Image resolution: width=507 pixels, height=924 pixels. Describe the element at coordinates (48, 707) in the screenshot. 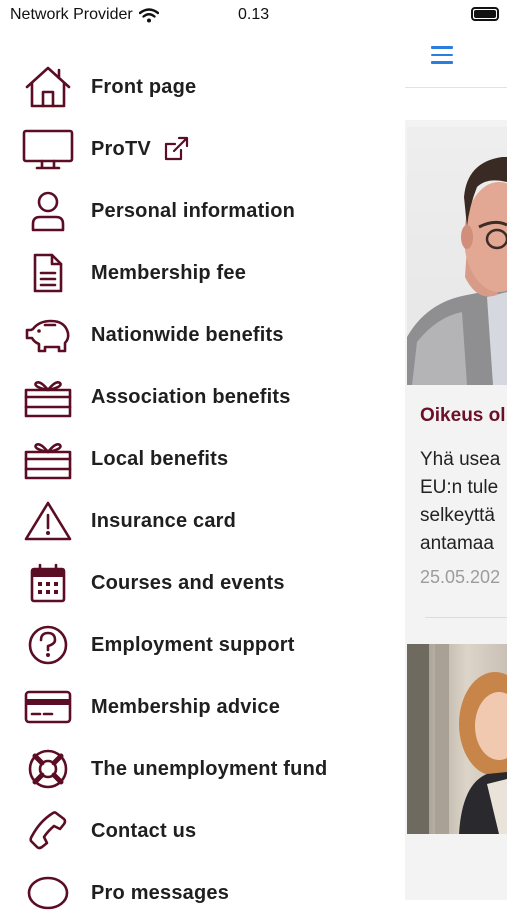

I see `credit-card-icon` at that location.